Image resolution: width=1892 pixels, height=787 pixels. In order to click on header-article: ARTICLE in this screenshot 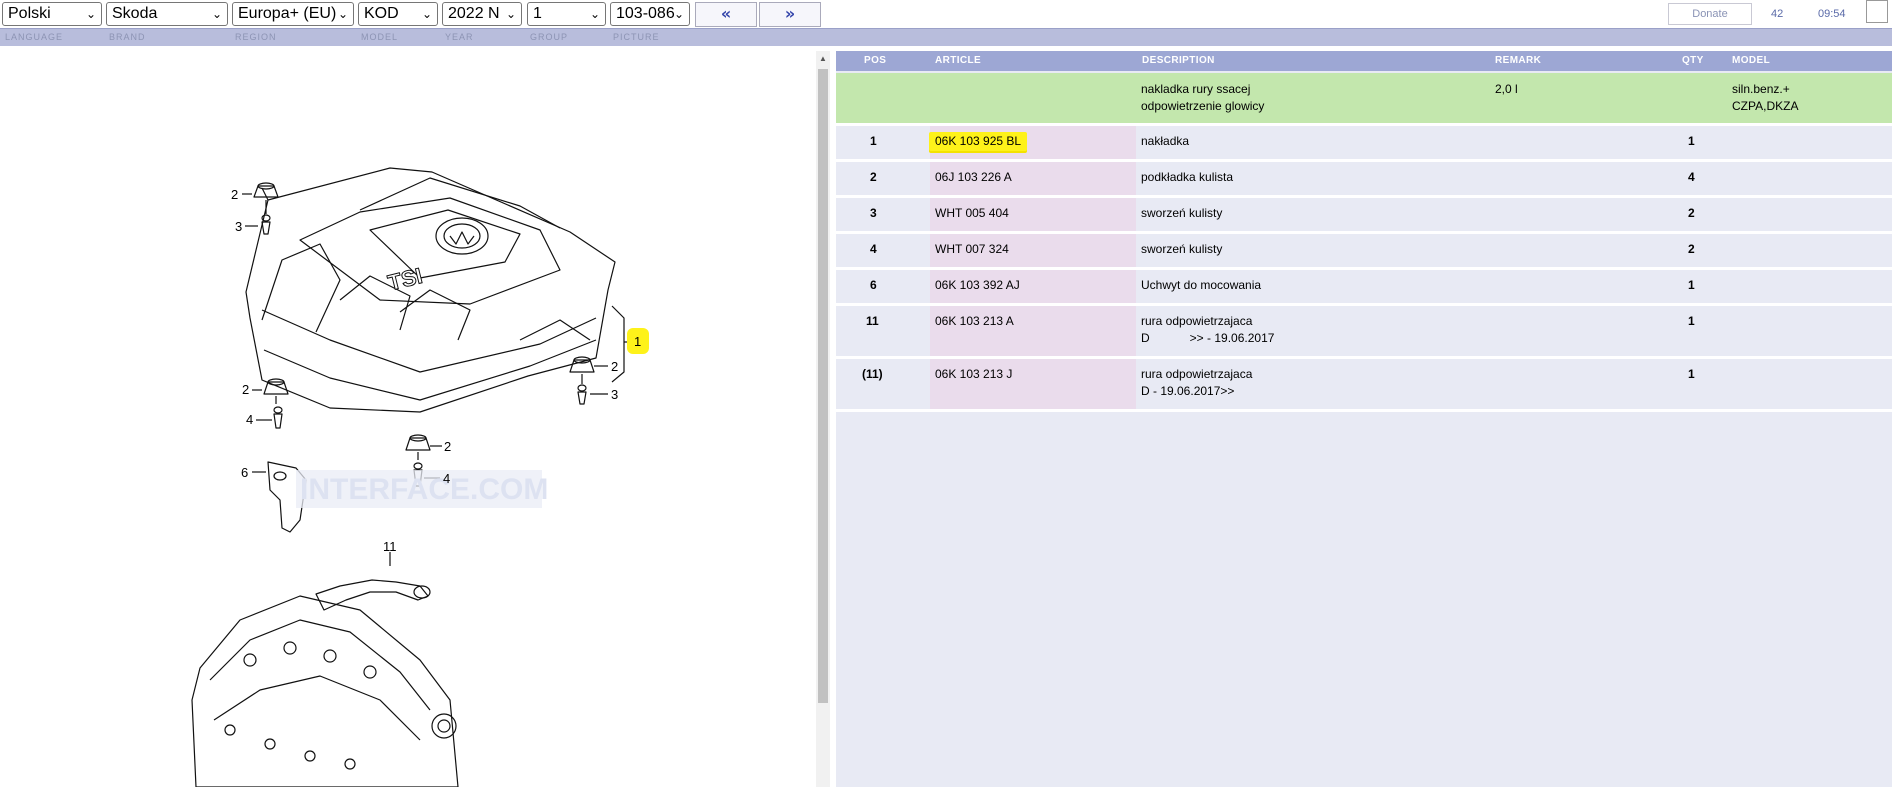, I will do `click(958, 60)`.